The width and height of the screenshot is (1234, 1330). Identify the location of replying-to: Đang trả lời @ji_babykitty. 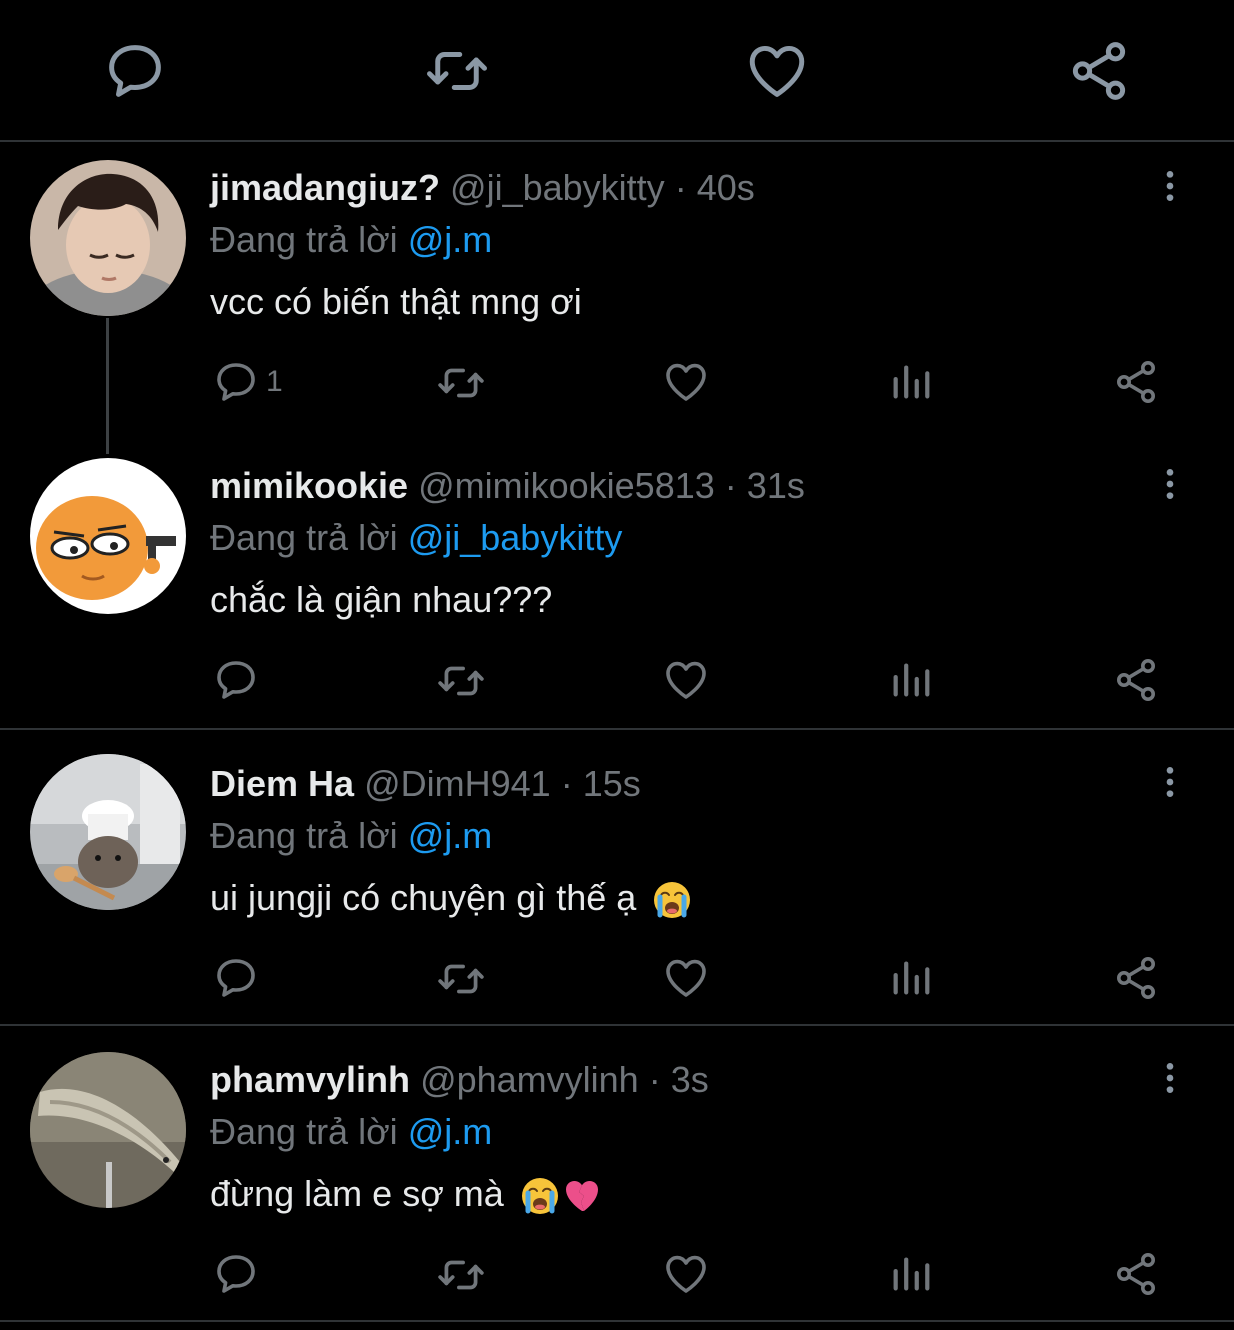
(416, 538).